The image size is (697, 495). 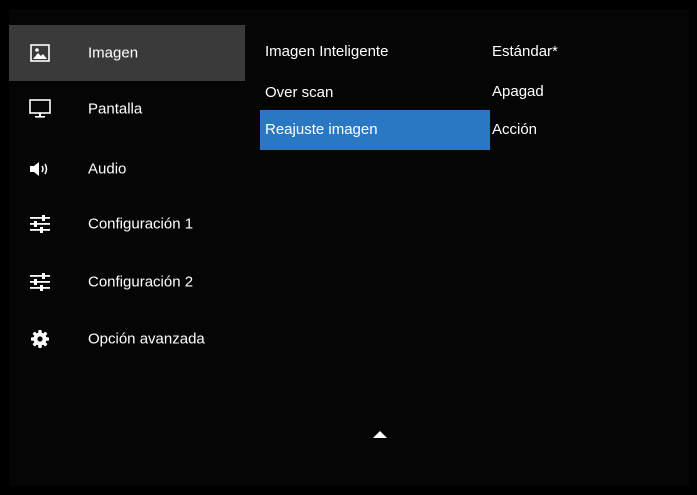 What do you see at coordinates (380, 433) in the screenshot?
I see `up-arrow-icon` at bounding box center [380, 433].